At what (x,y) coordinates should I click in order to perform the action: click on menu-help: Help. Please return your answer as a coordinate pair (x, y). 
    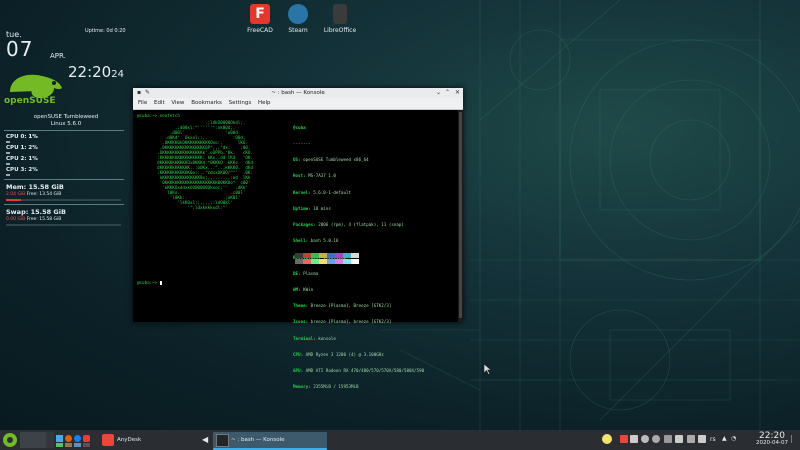
    Looking at the image, I should click on (264, 103).